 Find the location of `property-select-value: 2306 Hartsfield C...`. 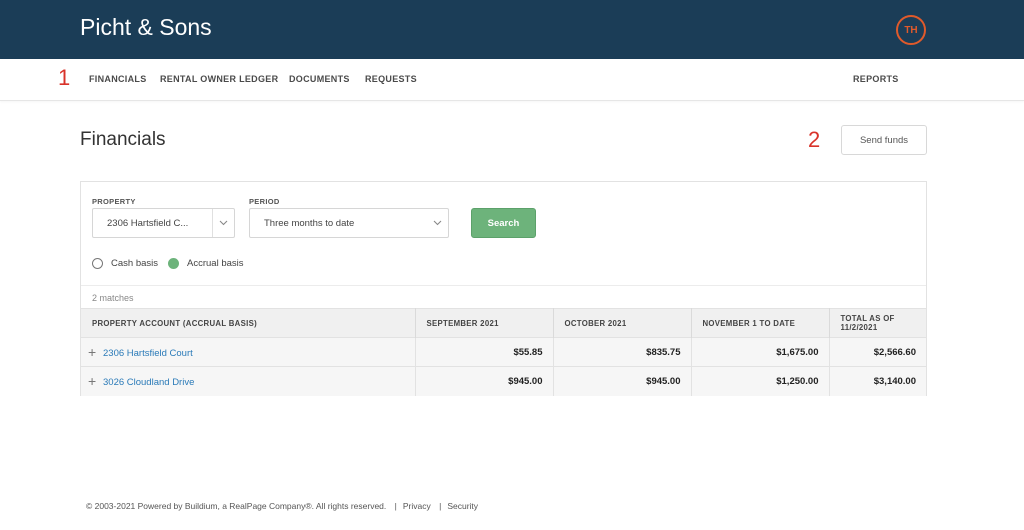

property-select-value: 2306 Hartsfield C... is located at coordinates (148, 223).